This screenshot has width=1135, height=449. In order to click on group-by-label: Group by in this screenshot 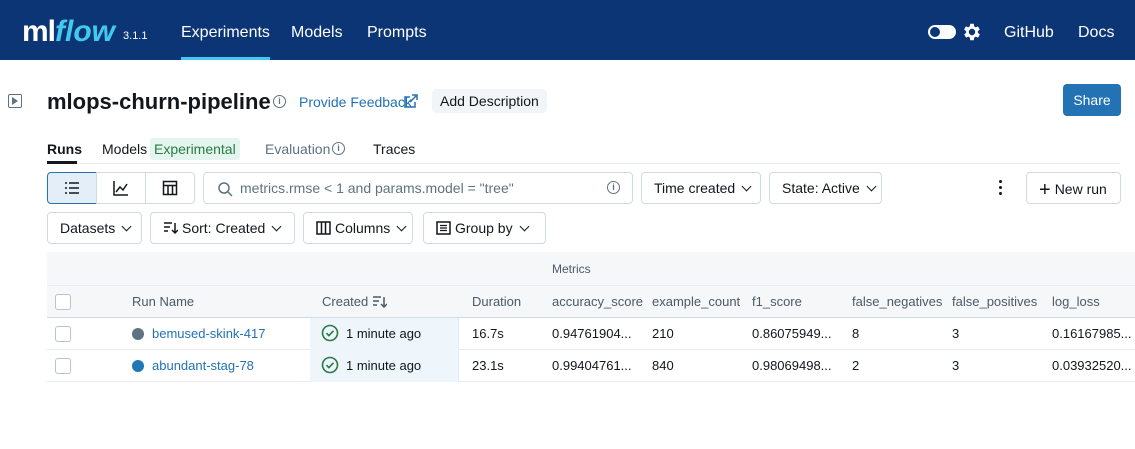, I will do `click(484, 228)`.